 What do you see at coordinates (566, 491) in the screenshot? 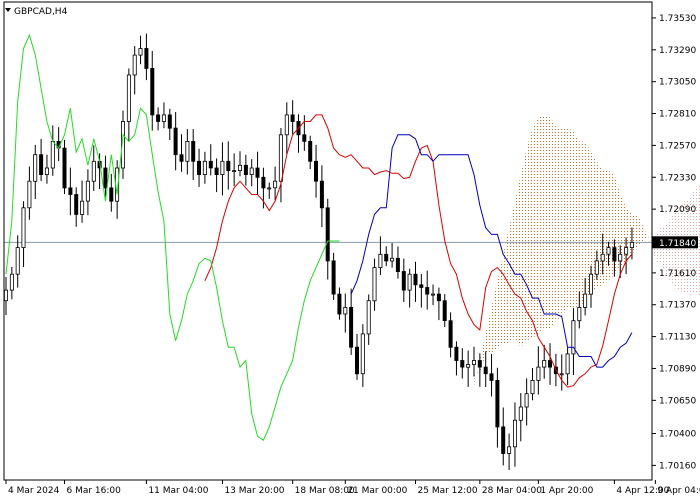
I see `x-tick-label: 1 Apr 20:00` at bounding box center [566, 491].